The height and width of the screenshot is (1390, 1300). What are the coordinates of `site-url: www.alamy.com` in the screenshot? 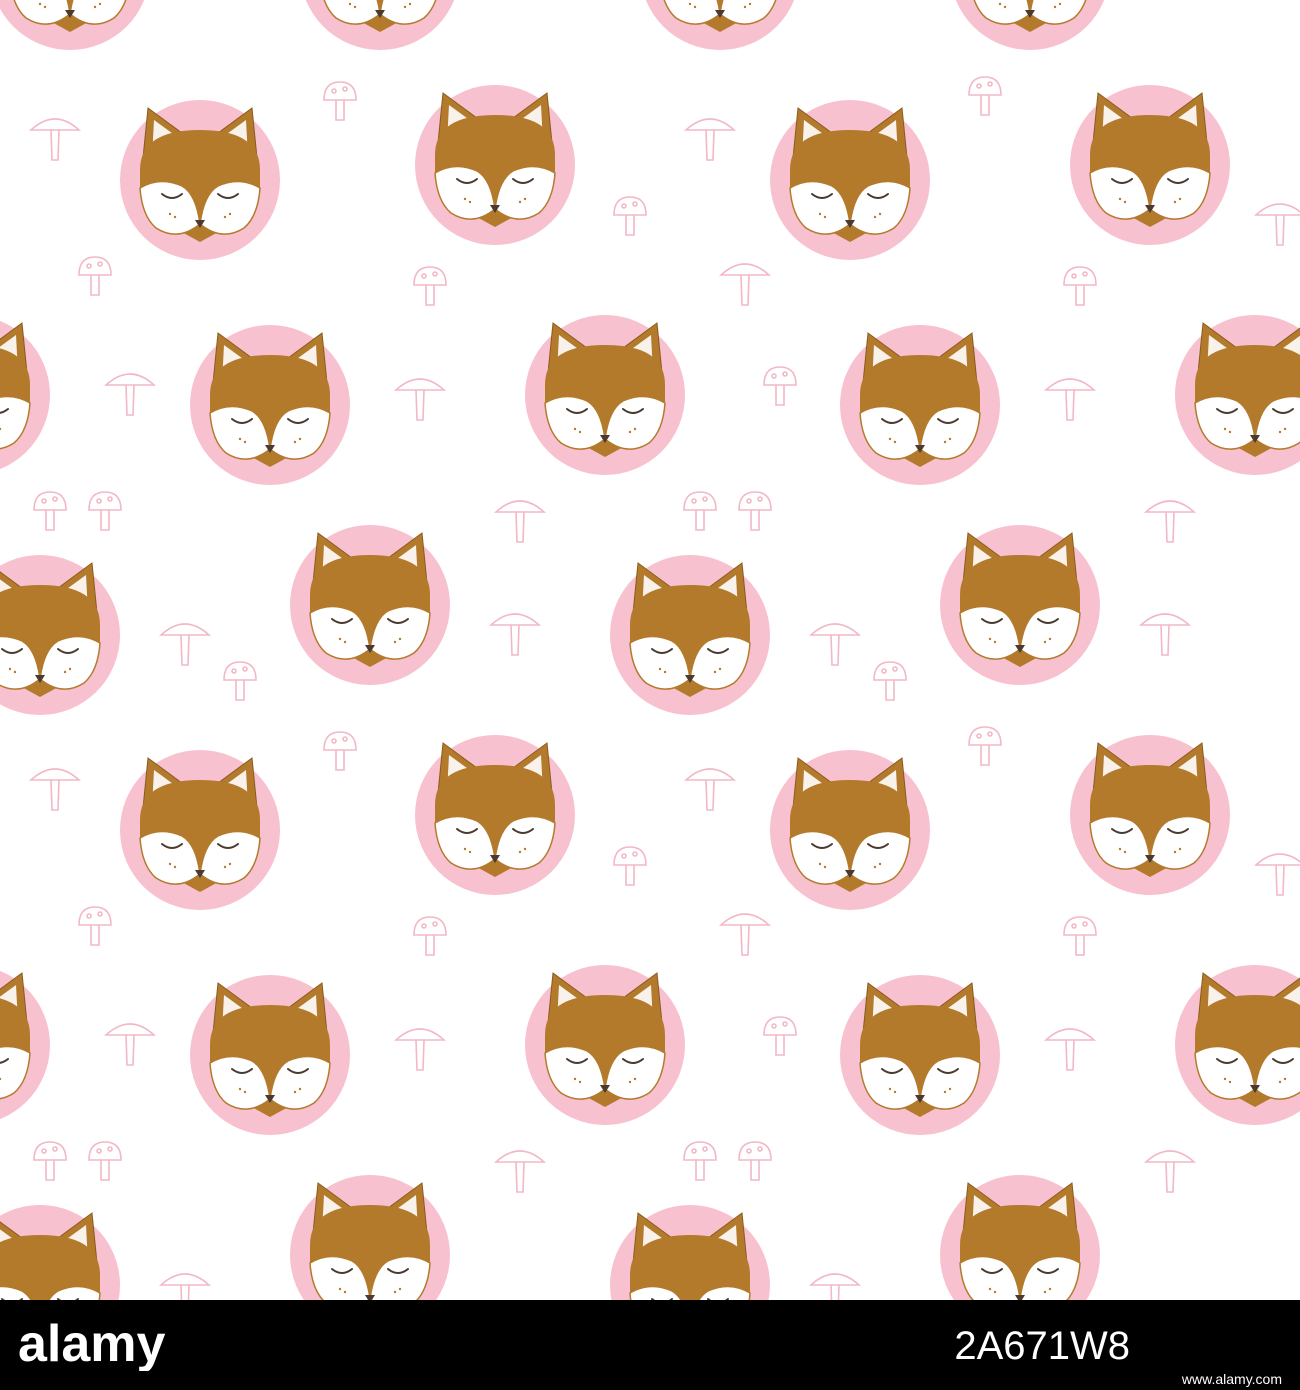 It's located at (1231, 1379).